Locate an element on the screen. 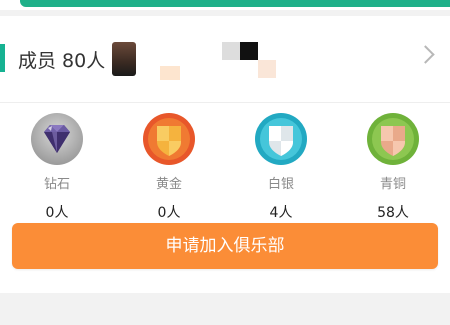 The height and width of the screenshot is (325, 450). level-bronze: 青铜 58人 is located at coordinates (393, 167).